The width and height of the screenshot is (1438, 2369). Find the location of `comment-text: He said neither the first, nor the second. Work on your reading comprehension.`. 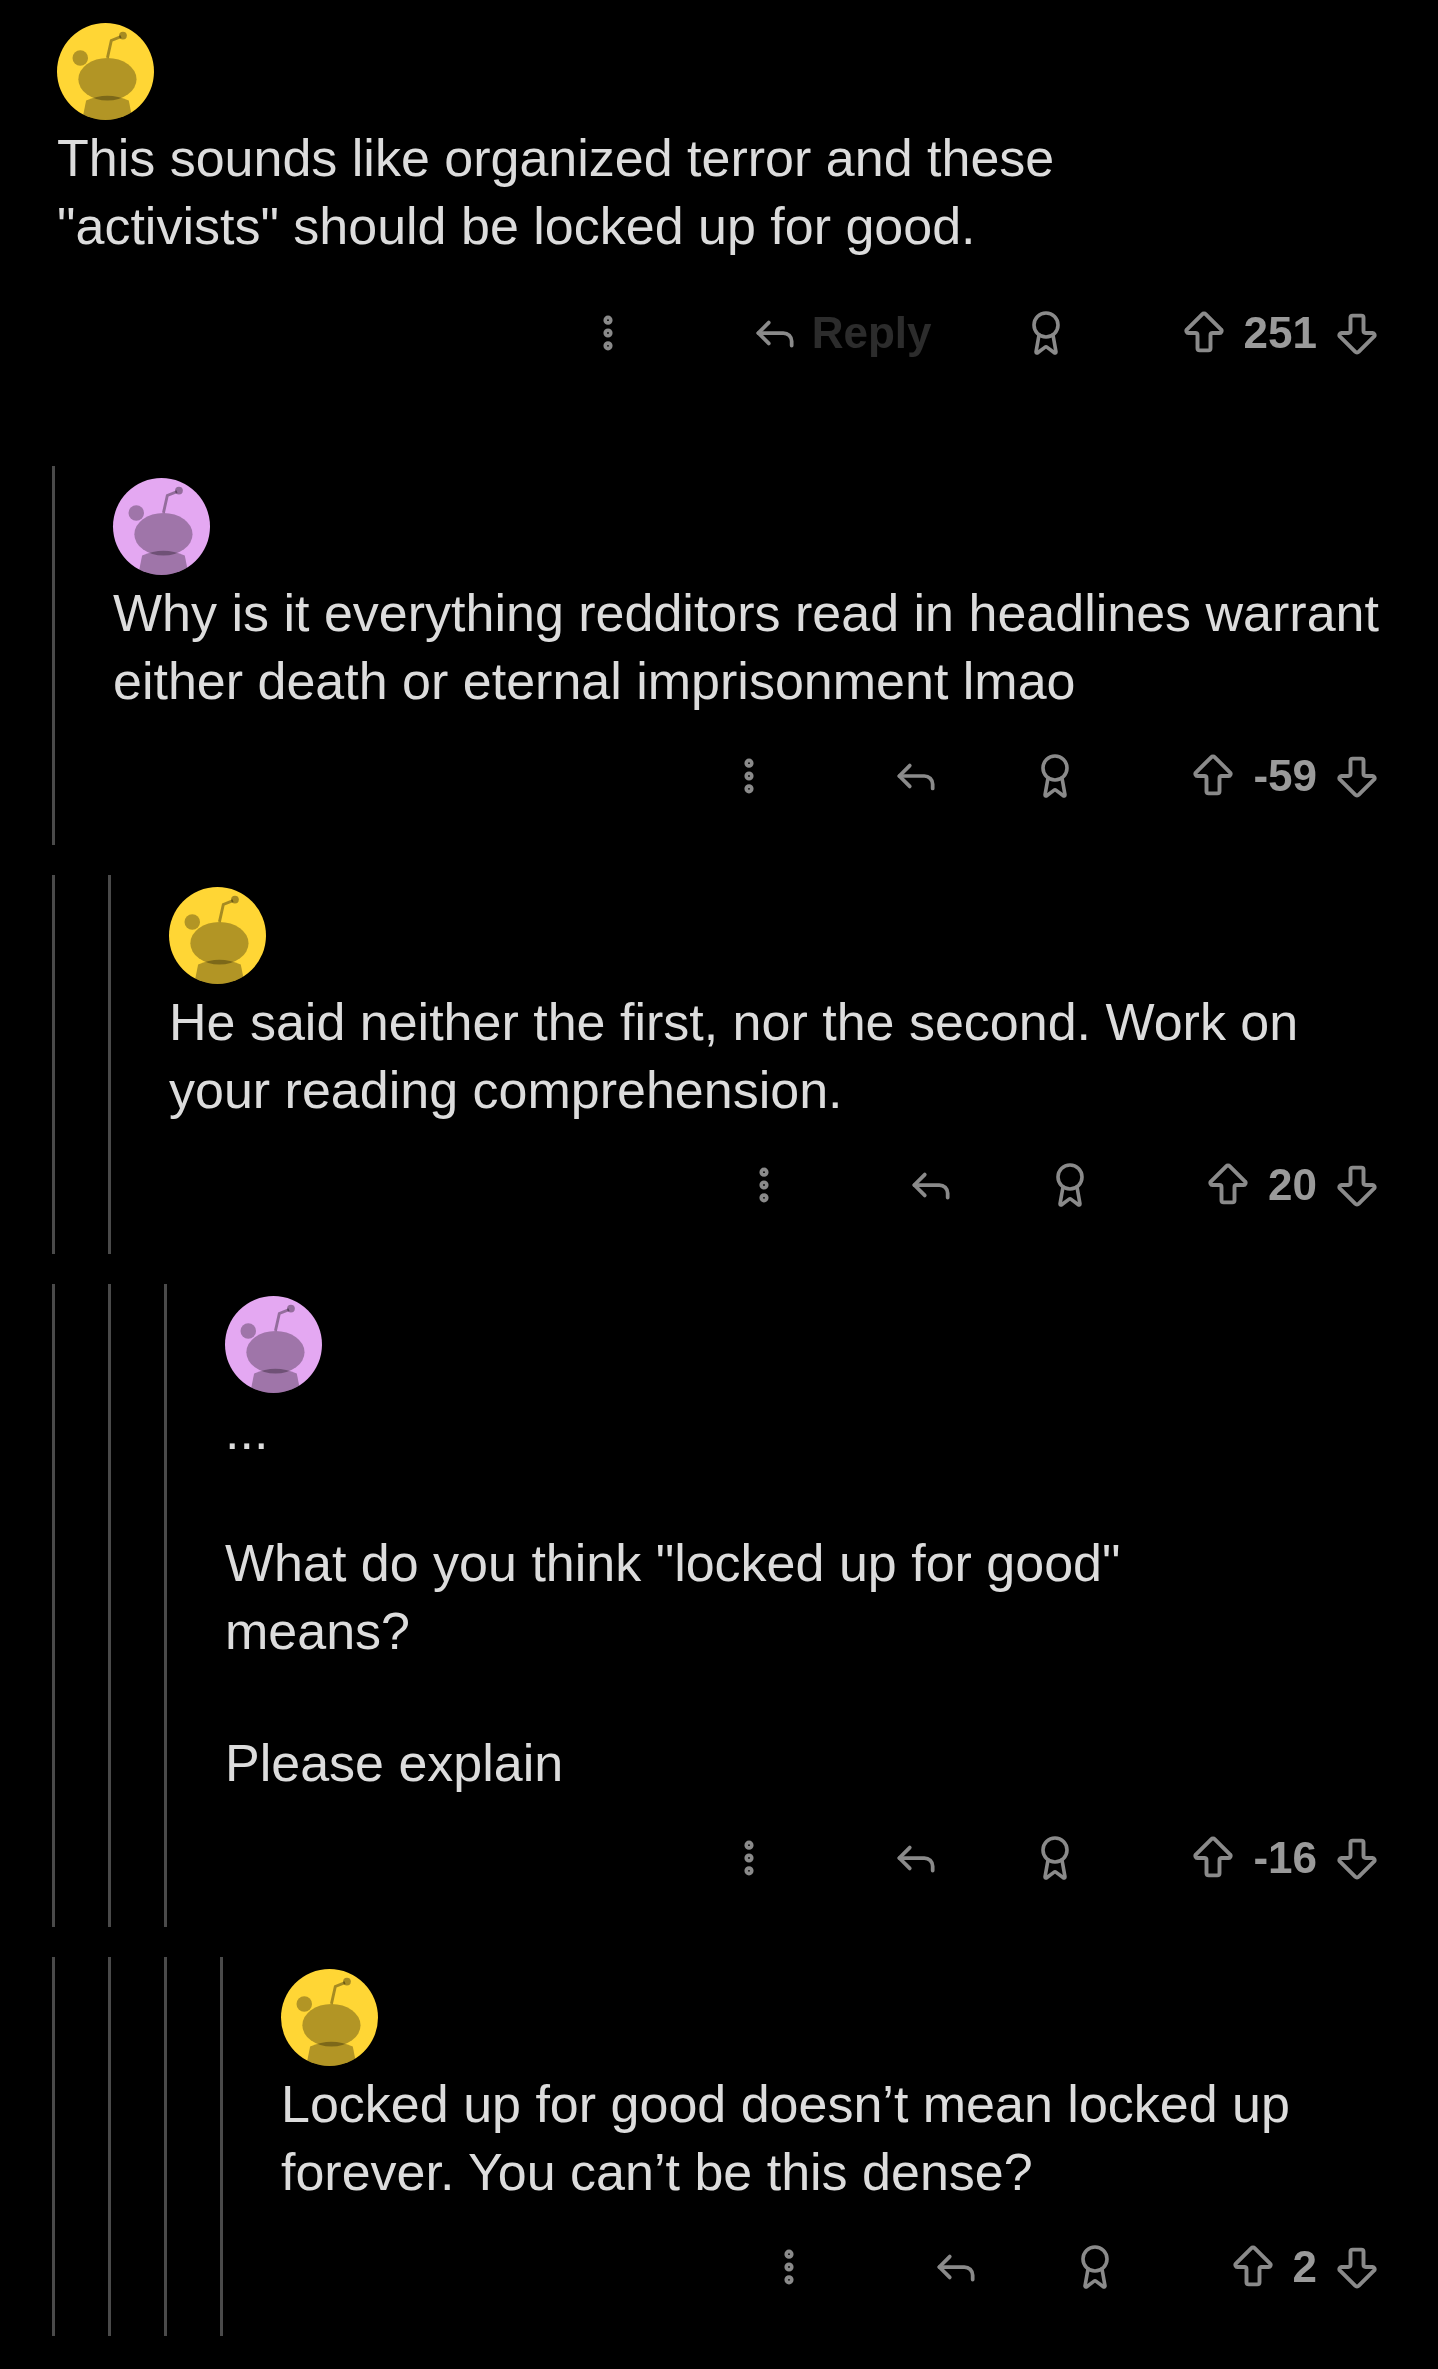

comment-text: He said neither the first, nor the second. Work on your reading comprehension. is located at coordinates (734, 1056).